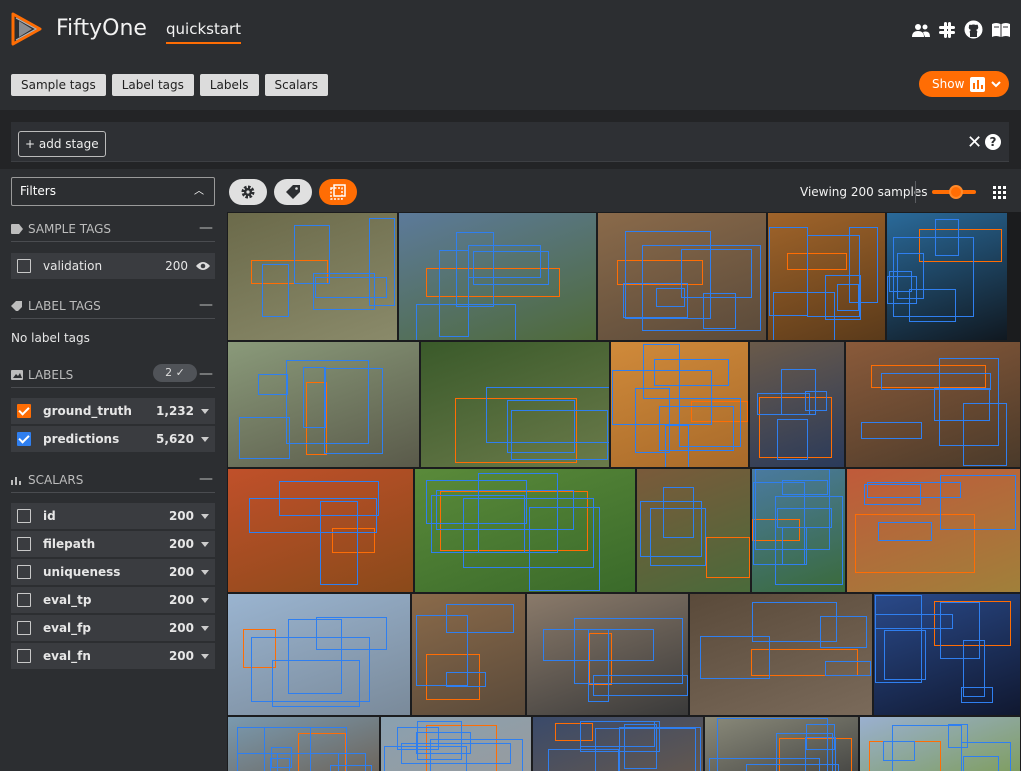  Describe the element at coordinates (999, 192) in the screenshot. I see `grid-layout-icon` at that location.